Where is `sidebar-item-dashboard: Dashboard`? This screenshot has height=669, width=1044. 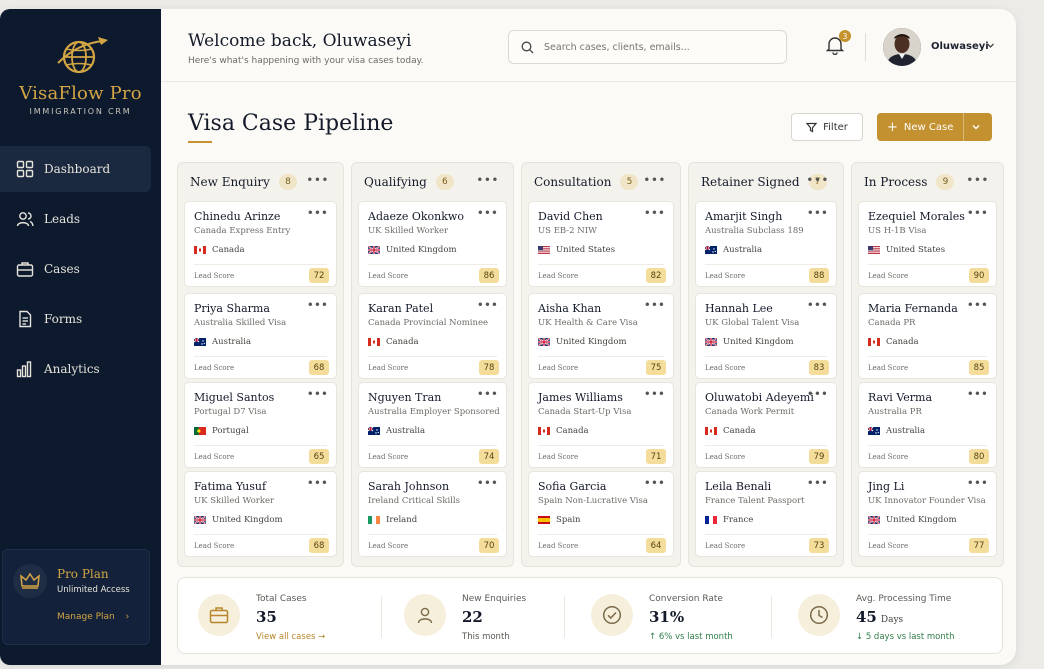
sidebar-item-dashboard: Dashboard is located at coordinates (75, 169).